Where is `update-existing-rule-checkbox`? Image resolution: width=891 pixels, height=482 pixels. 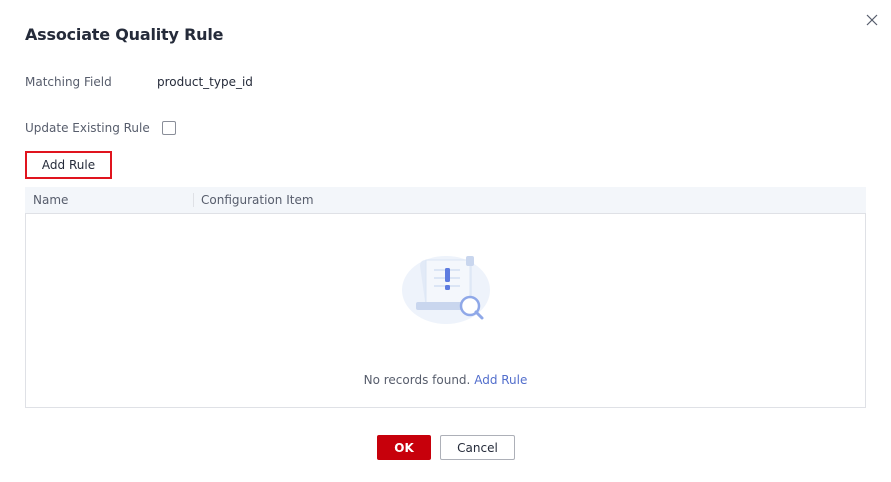 update-existing-rule-checkbox is located at coordinates (168, 128).